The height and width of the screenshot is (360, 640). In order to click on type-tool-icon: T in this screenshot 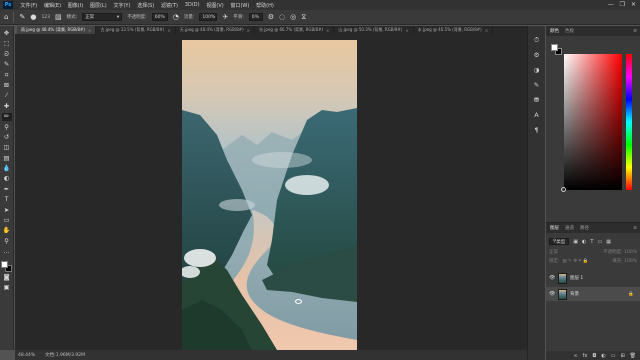, I will do `click(7, 200)`.